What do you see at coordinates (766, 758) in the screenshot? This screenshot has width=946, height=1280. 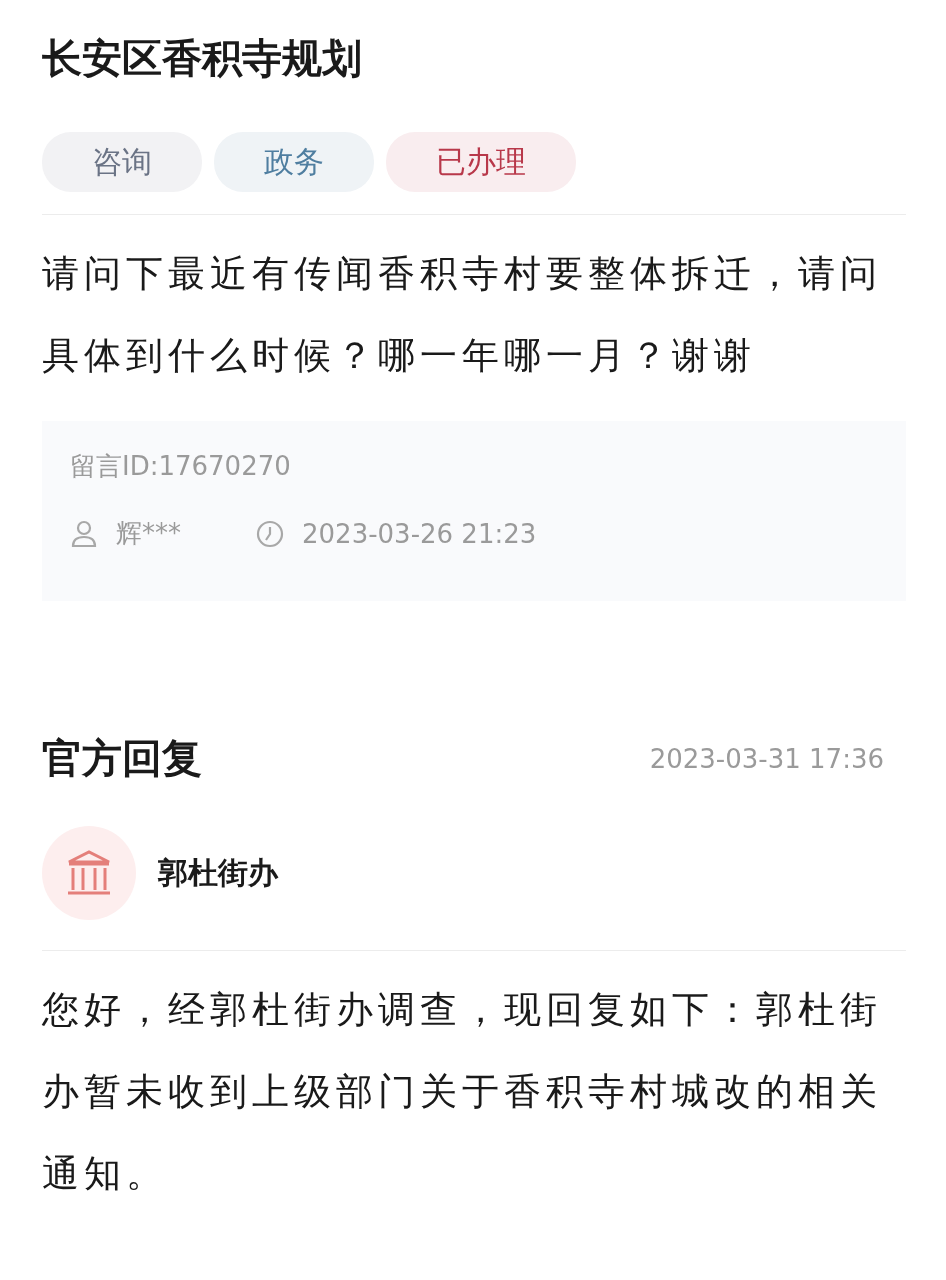 I see `reply-time: 2023-03-31 17:36` at bounding box center [766, 758].